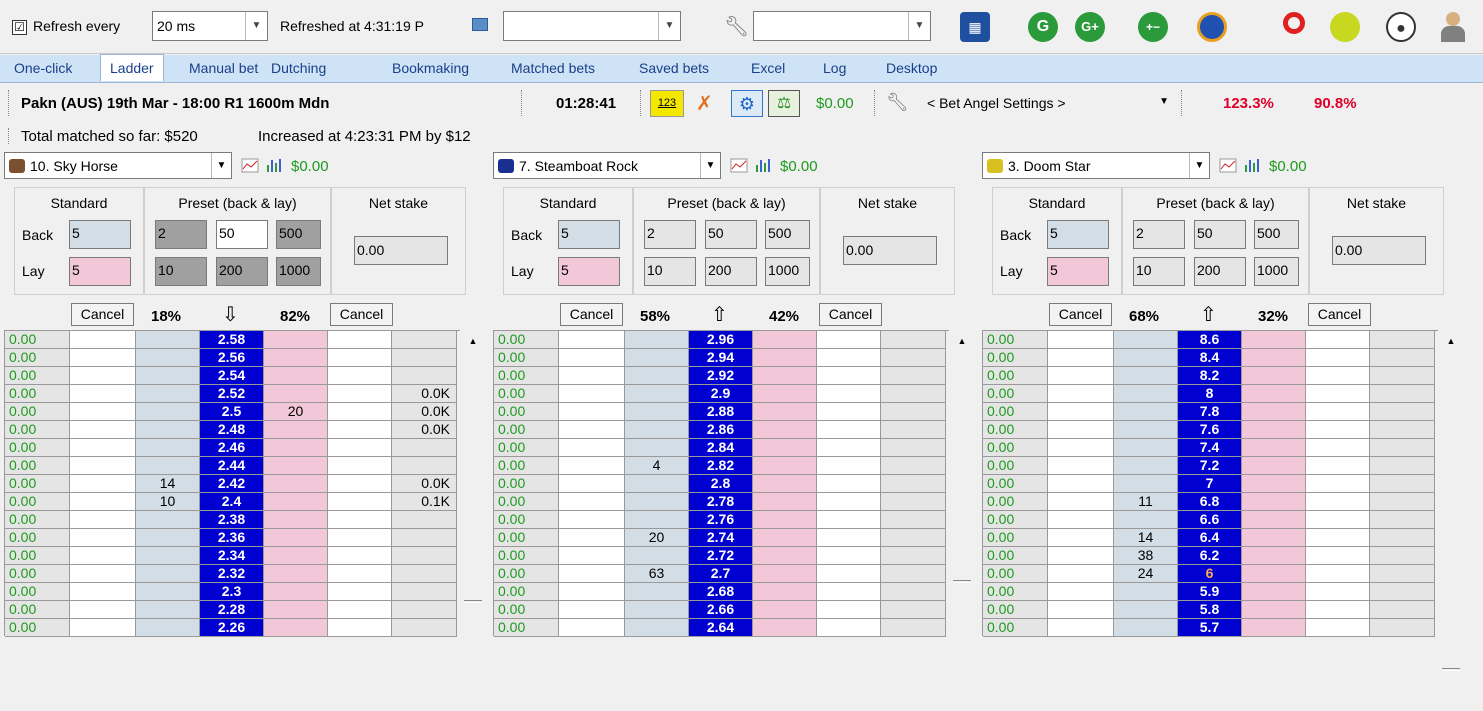  What do you see at coordinates (667, 103) in the screenshot?
I see `numbered-icon: 123` at bounding box center [667, 103].